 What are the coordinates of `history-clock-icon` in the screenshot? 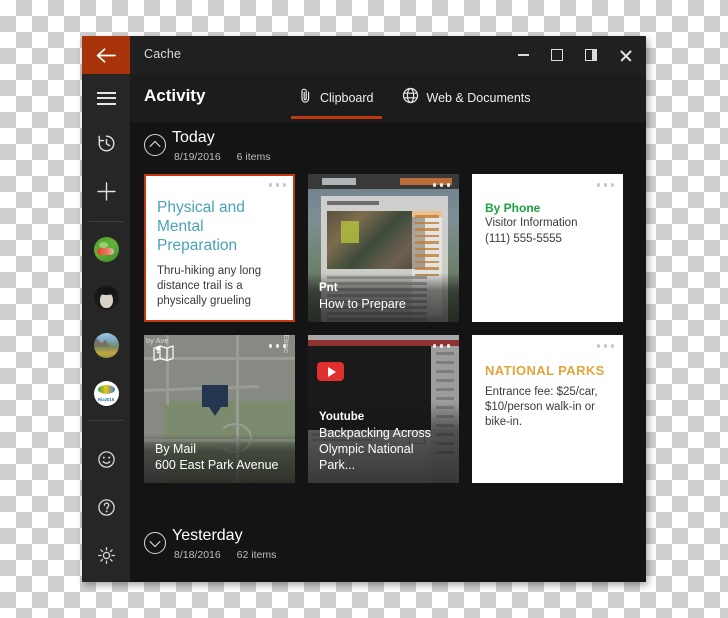 It's located at (106, 146).